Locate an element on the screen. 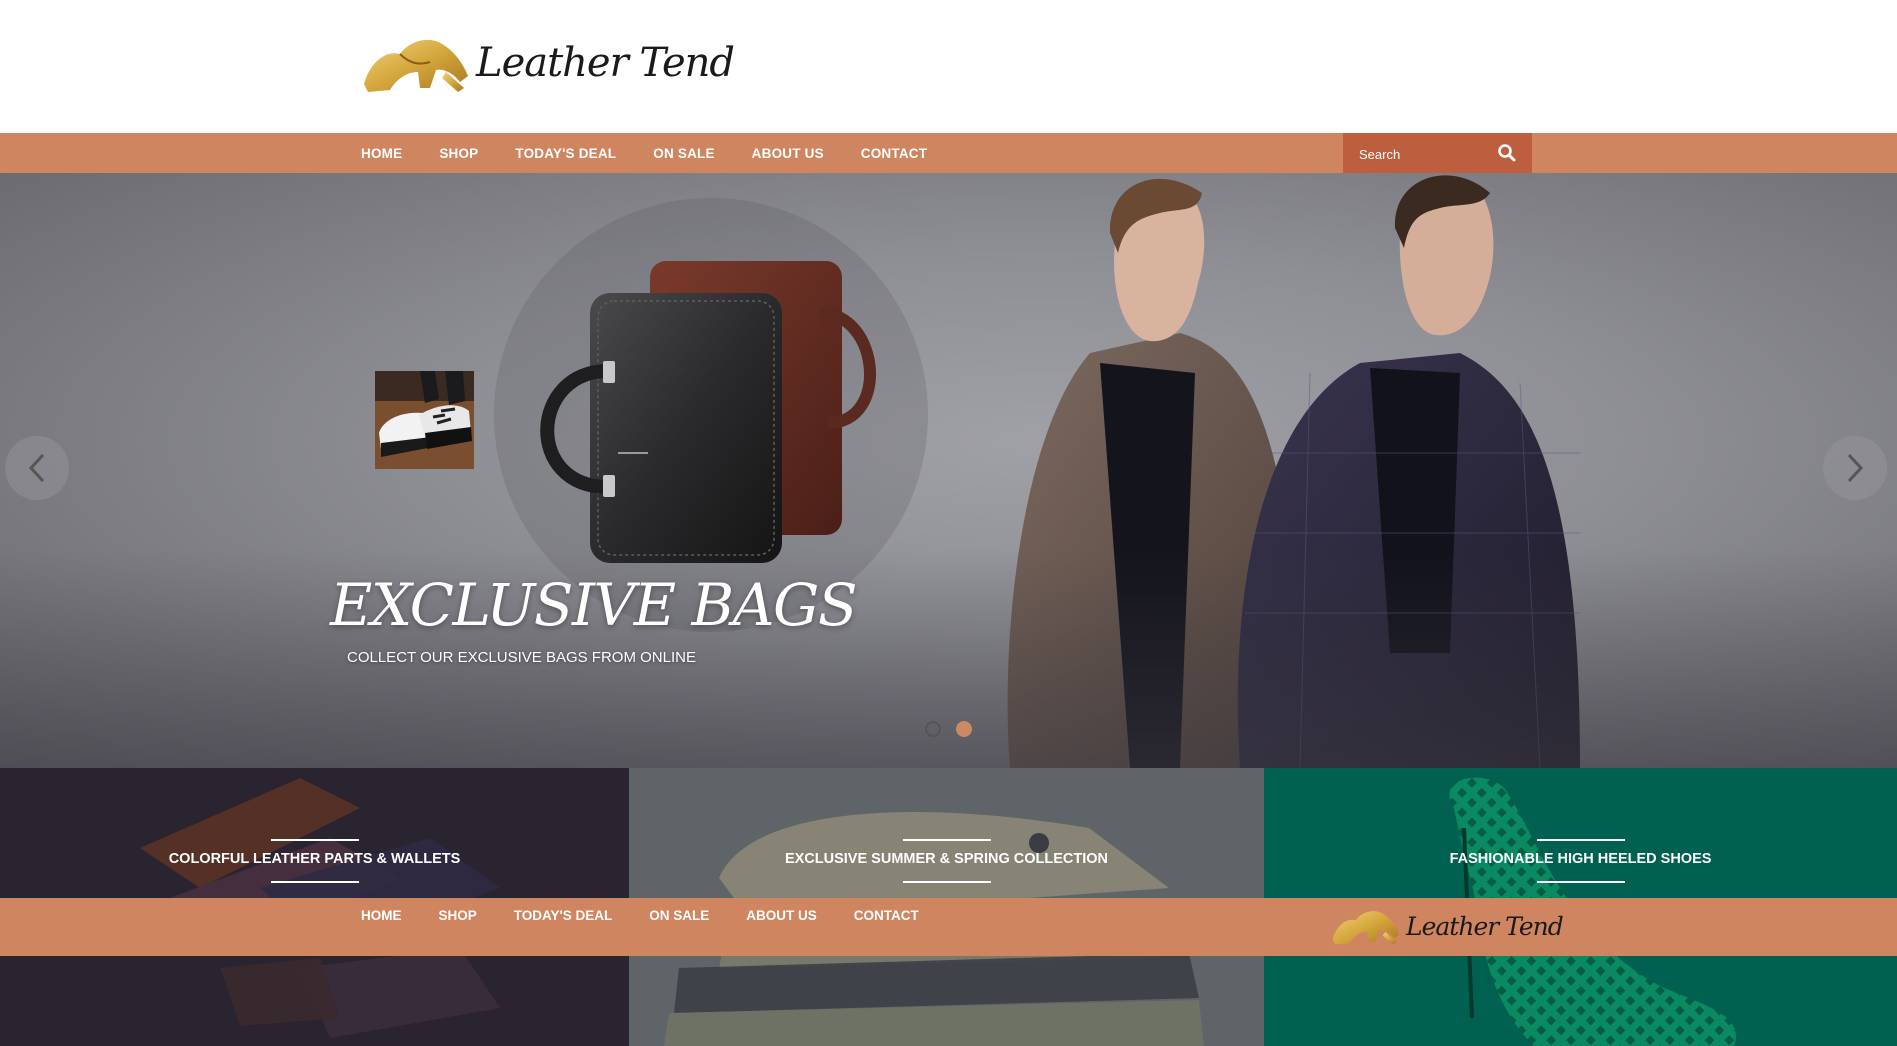 This screenshot has height=1046, width=1897. search-icon is located at coordinates (1507, 153).